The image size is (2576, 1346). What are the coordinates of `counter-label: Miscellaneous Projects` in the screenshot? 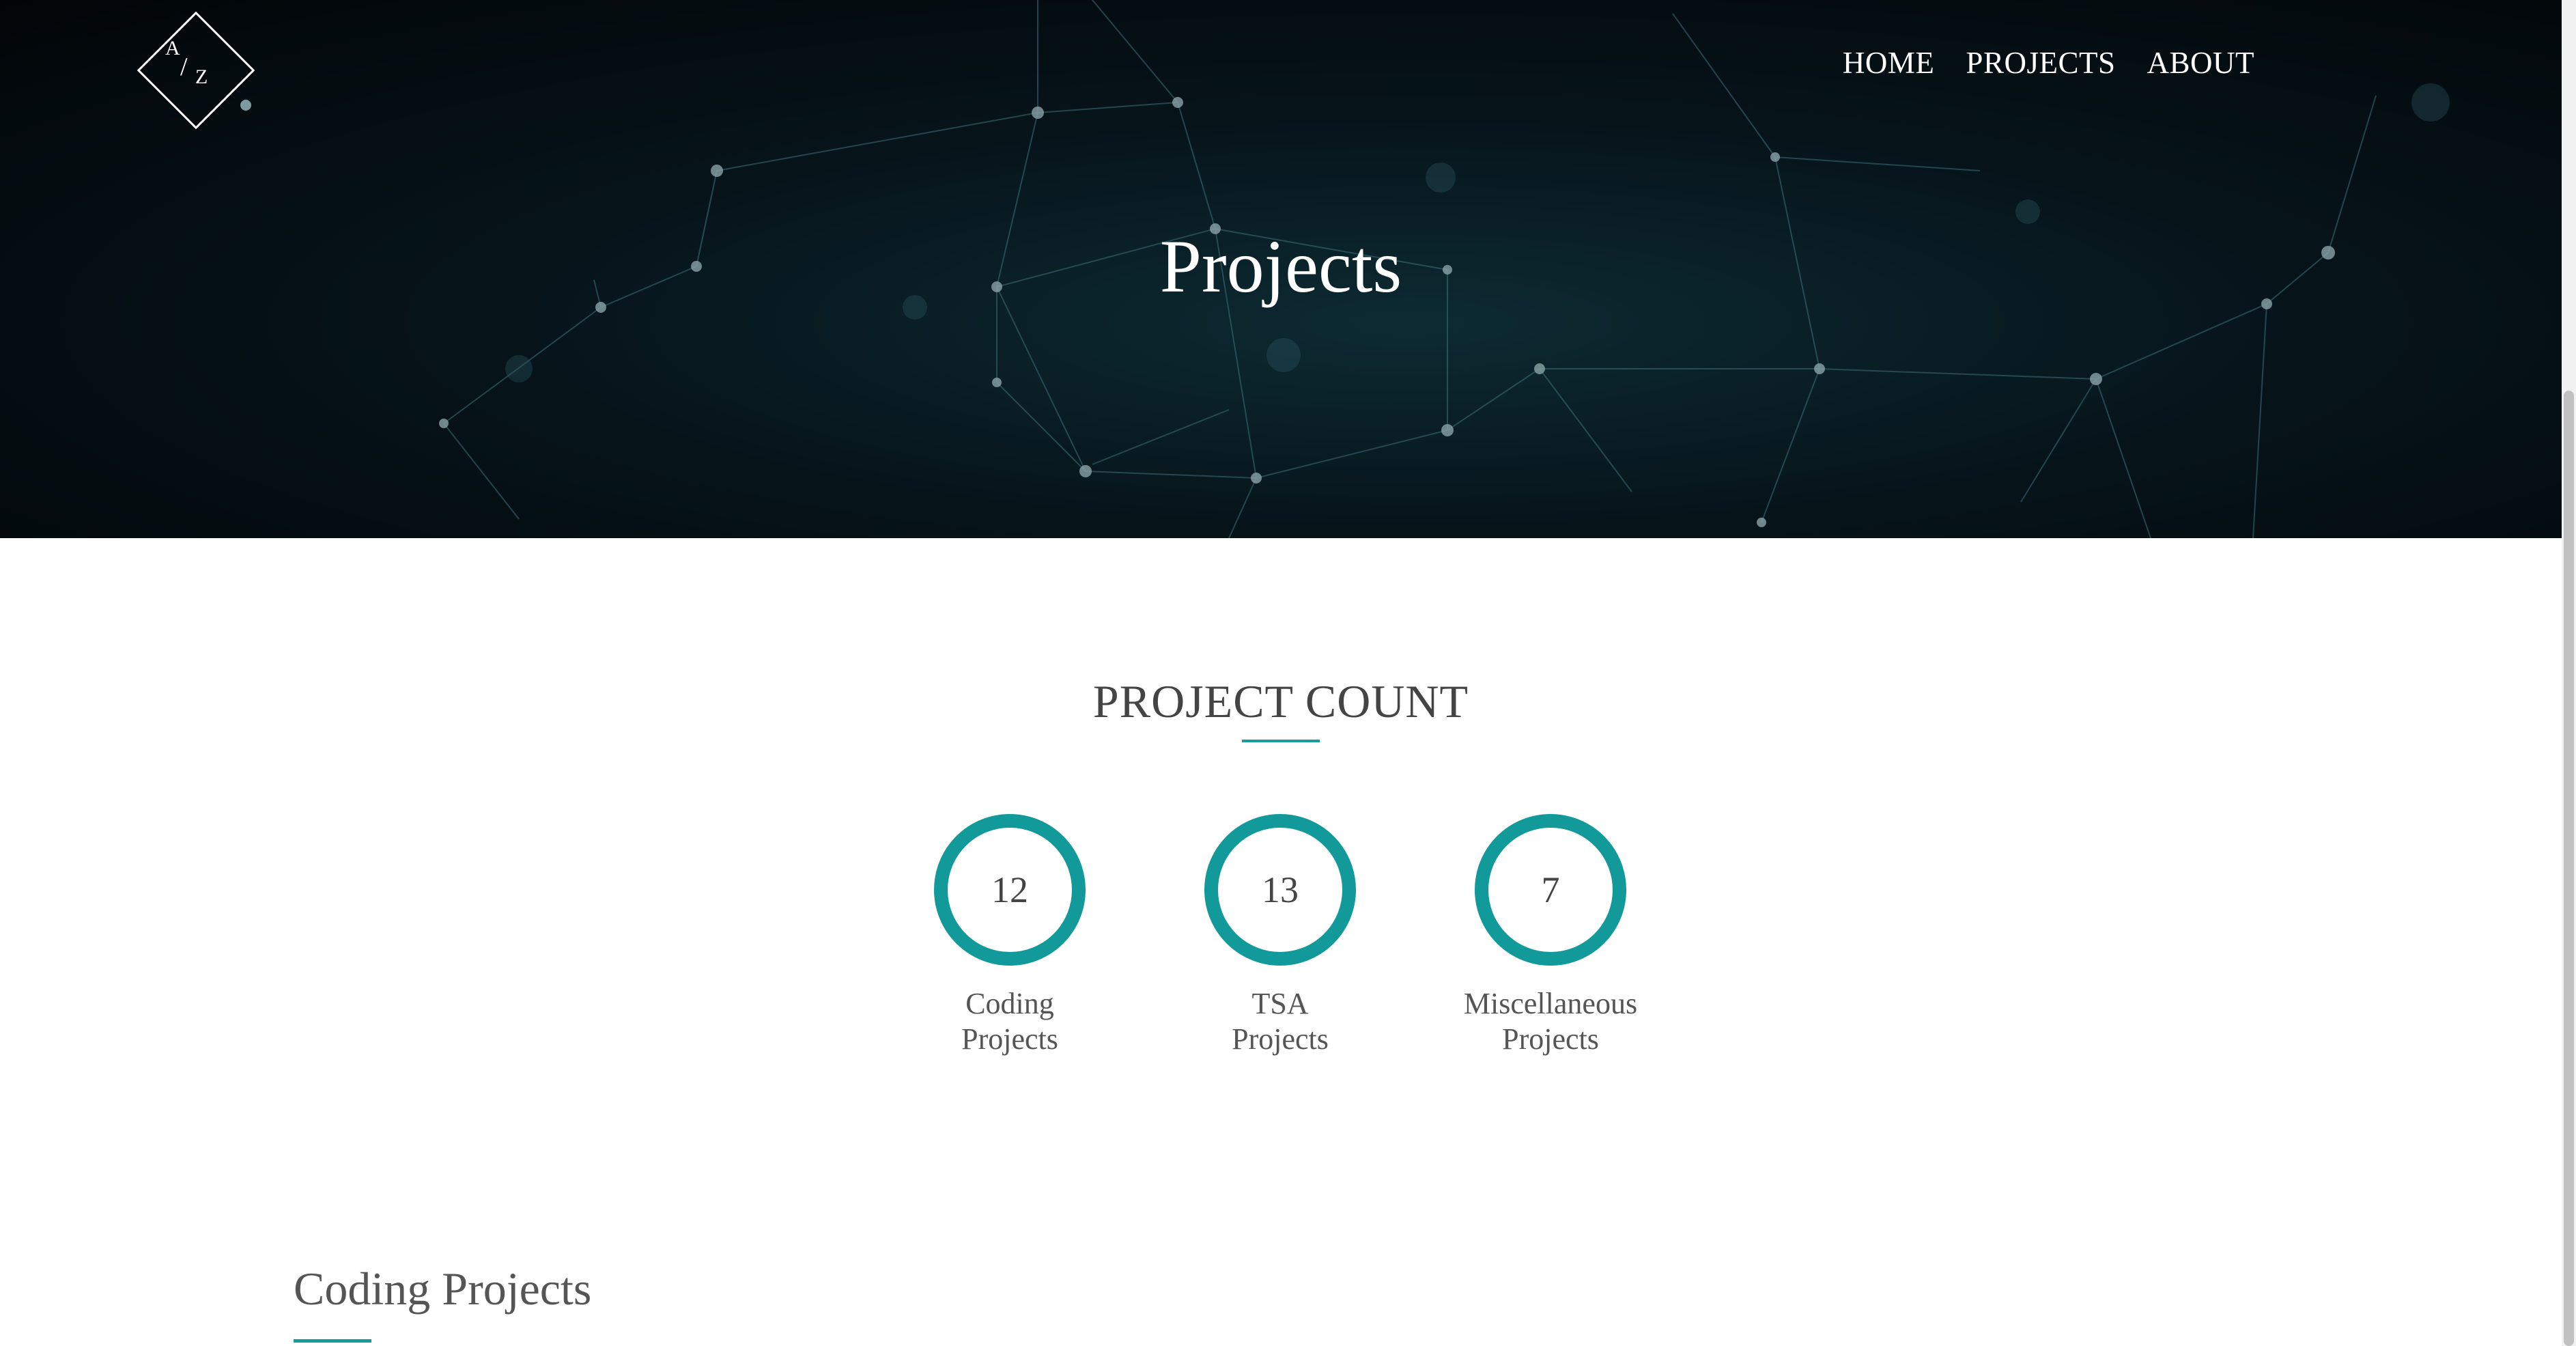 It's located at (1550, 1021).